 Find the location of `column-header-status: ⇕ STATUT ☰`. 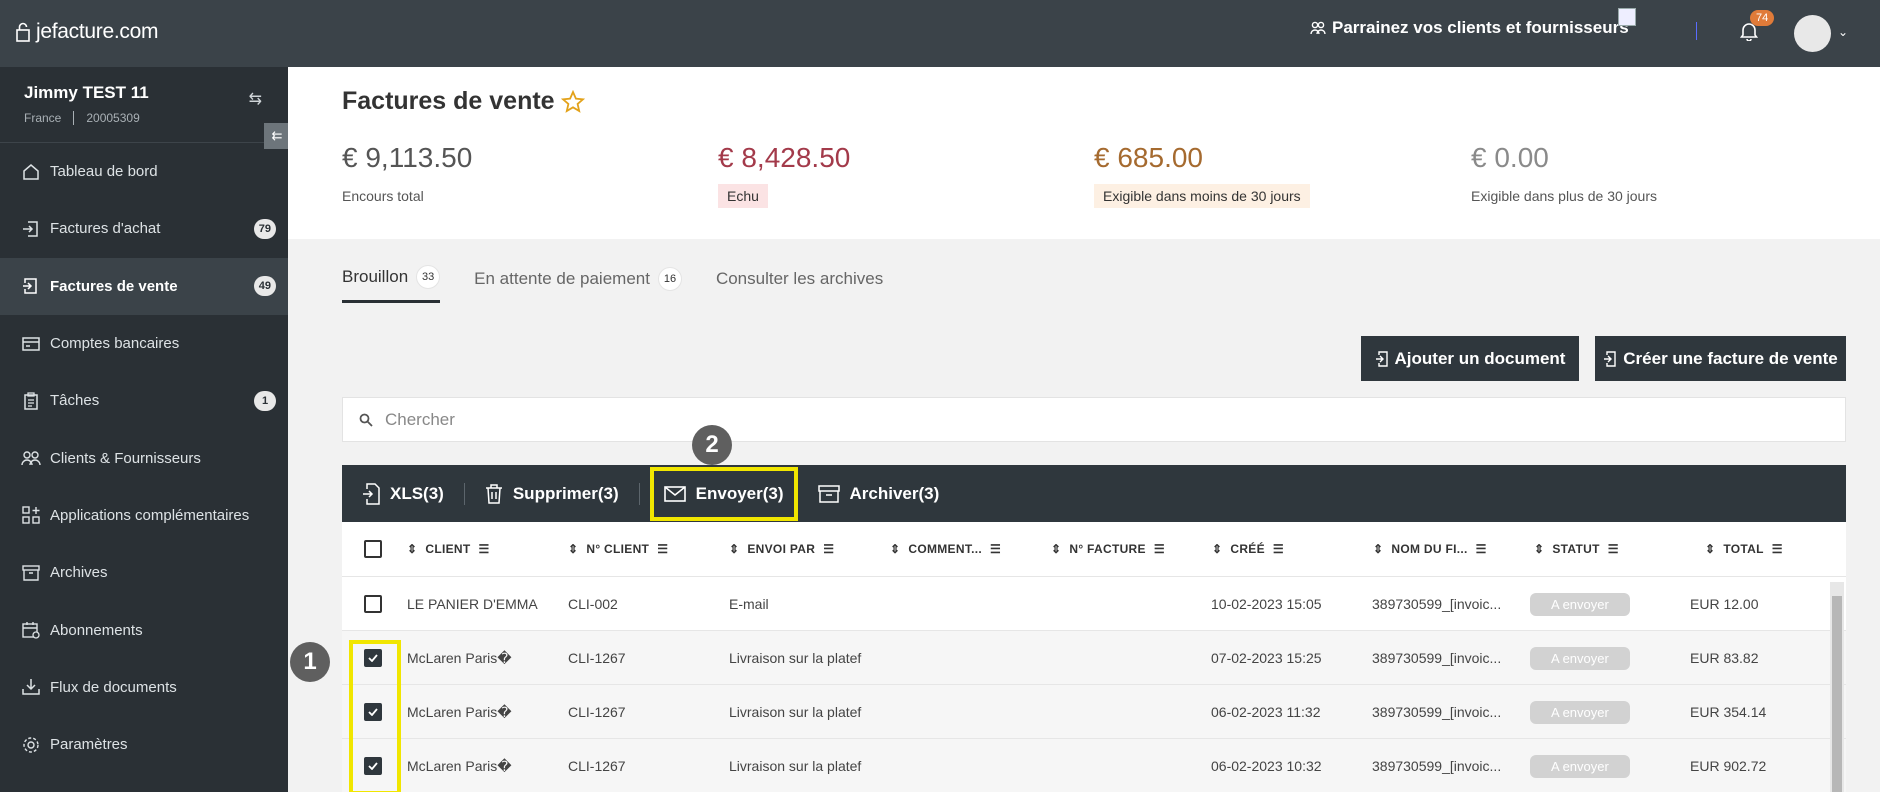

column-header-status: ⇕ STATUT ☰ is located at coordinates (1576, 549).